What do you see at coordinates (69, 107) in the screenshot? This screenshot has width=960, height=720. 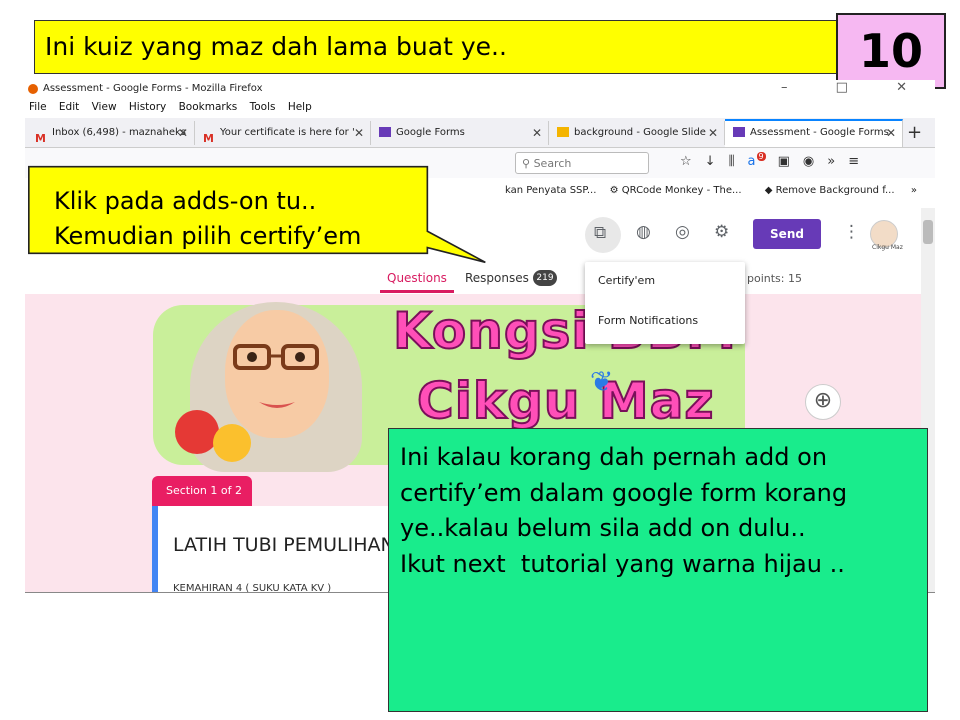 I see `menu-edit: Edit` at bounding box center [69, 107].